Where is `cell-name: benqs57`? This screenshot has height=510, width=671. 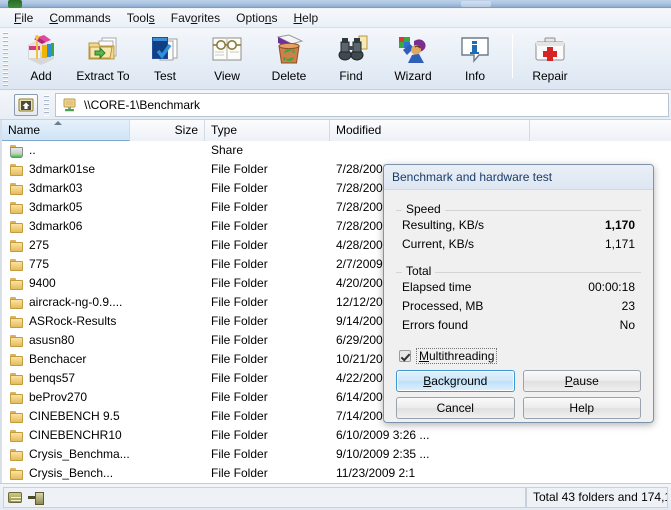 cell-name: benqs57 is located at coordinates (66, 378).